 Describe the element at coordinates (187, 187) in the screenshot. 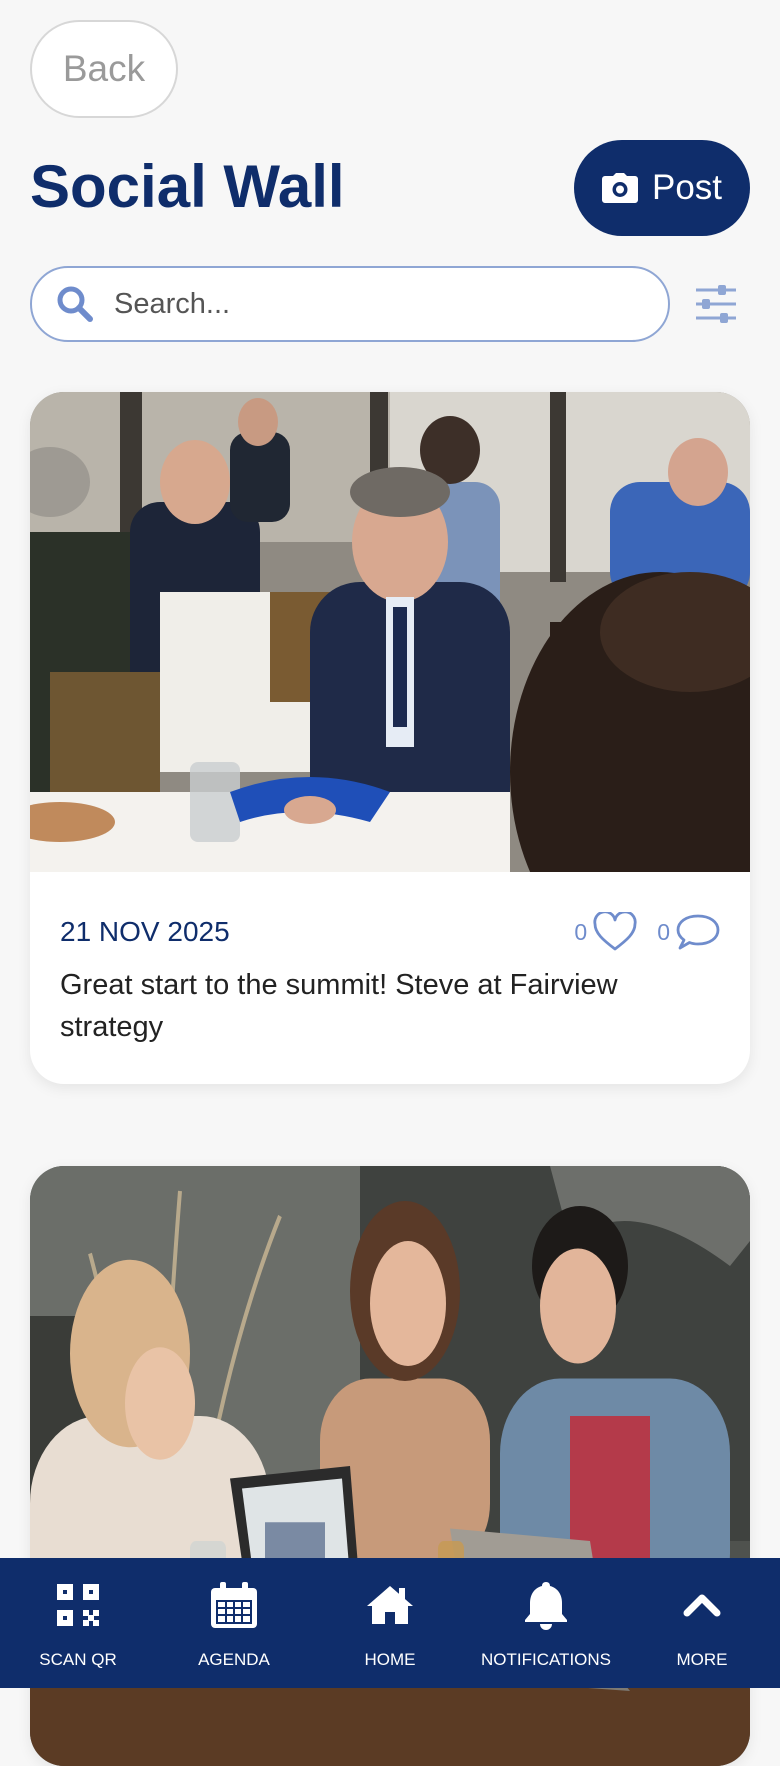

I see `page-title: Social Wall` at that location.